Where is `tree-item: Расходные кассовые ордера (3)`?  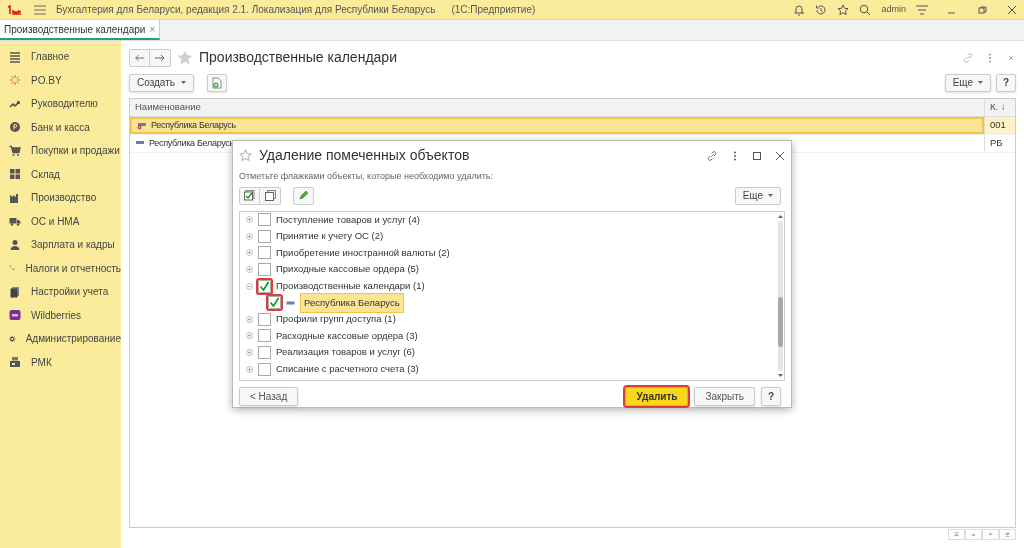 tree-item: Расходные кассовые ордера (3) is located at coordinates (347, 336).